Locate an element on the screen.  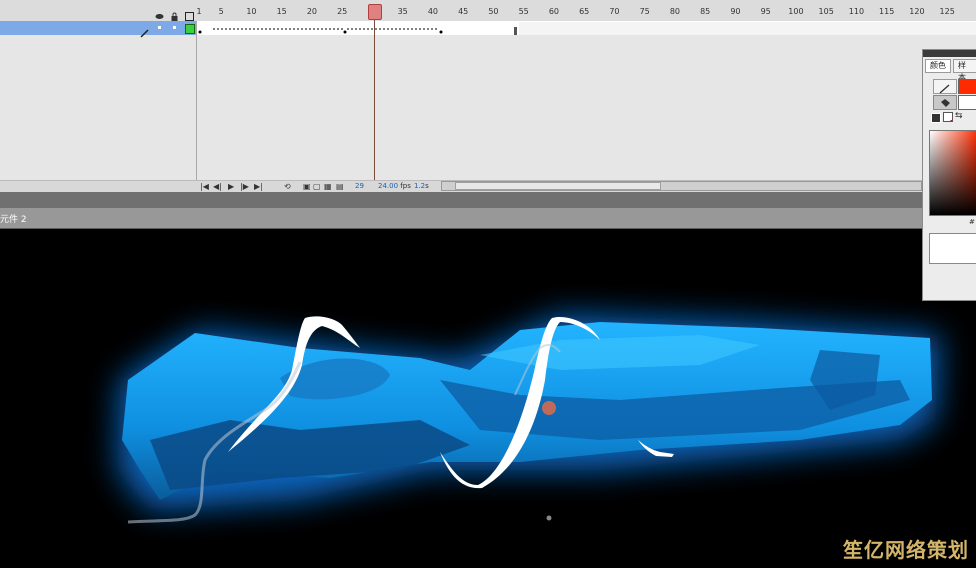
watermark: 笙亿网络策划 is located at coordinates (906, 550).